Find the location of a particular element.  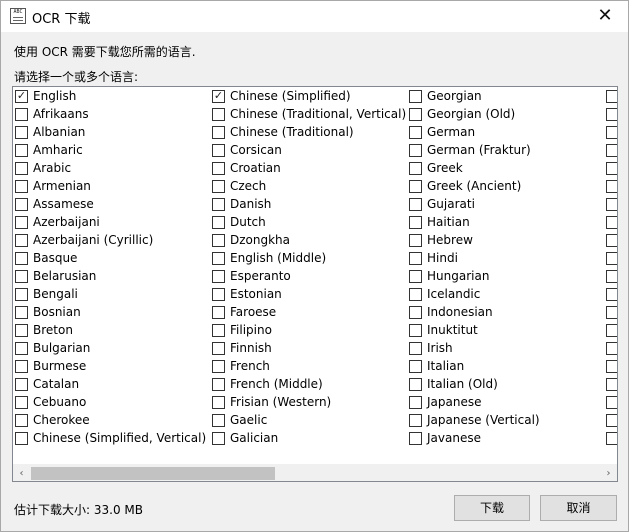

language-label: Amharic is located at coordinates (58, 150).